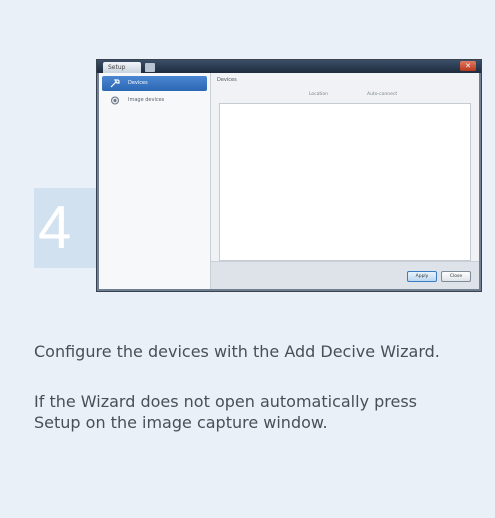 The width and height of the screenshot is (495, 518). I want to click on sidebar-item-image-devices: Image devices, so click(154, 100).